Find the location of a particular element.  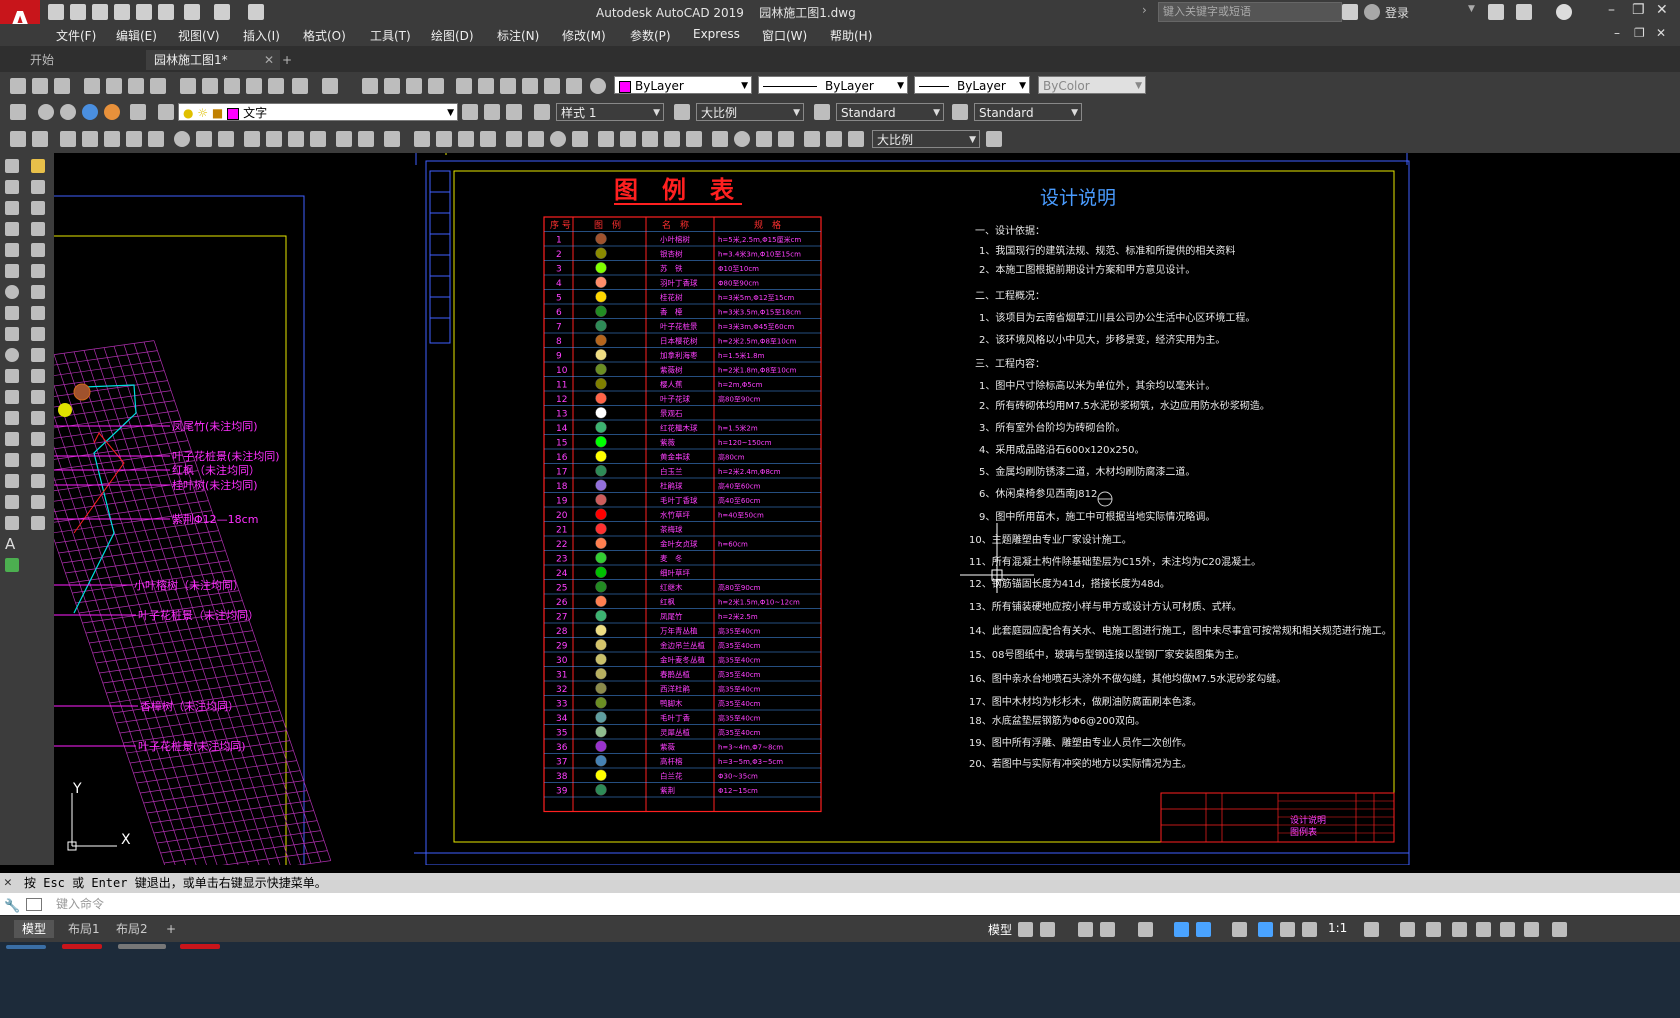

zoom-window-icon is located at coordinates (414, 86).